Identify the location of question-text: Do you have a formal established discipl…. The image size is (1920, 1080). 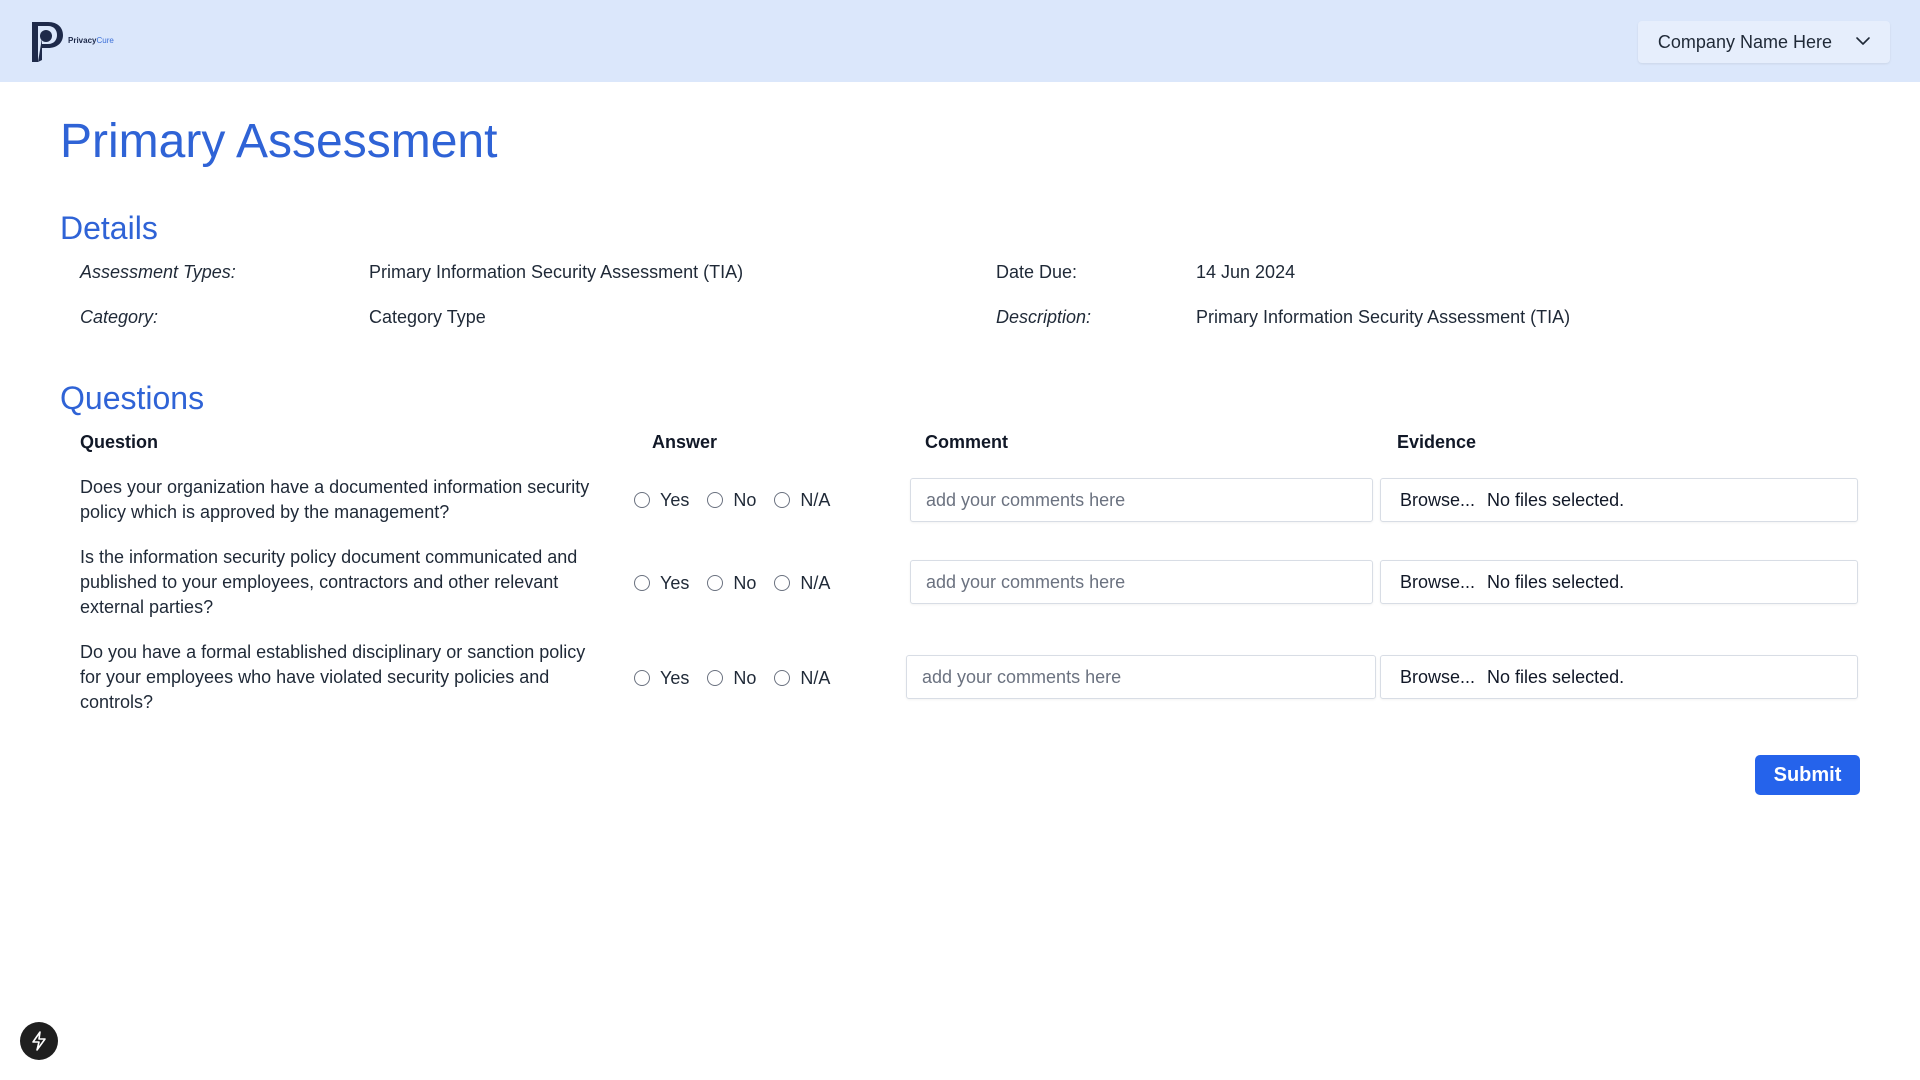
(333, 677).